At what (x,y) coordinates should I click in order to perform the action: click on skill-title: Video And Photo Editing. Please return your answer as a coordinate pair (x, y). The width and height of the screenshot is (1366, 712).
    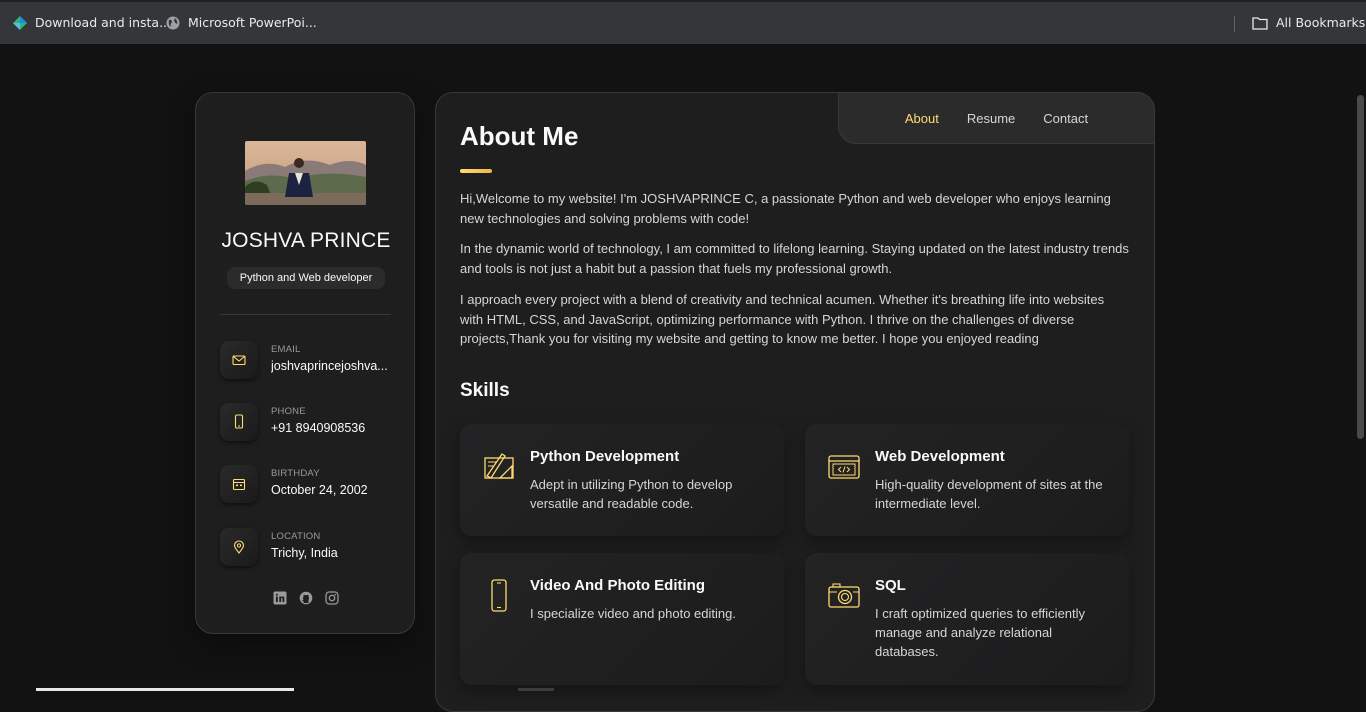
    Looking at the image, I should click on (617, 585).